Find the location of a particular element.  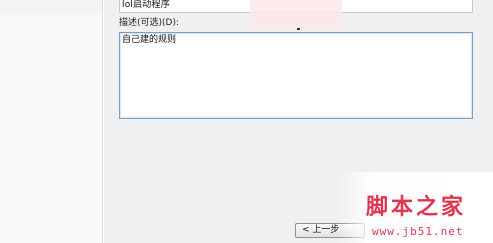

redacted-overlay is located at coordinates (296, 15).